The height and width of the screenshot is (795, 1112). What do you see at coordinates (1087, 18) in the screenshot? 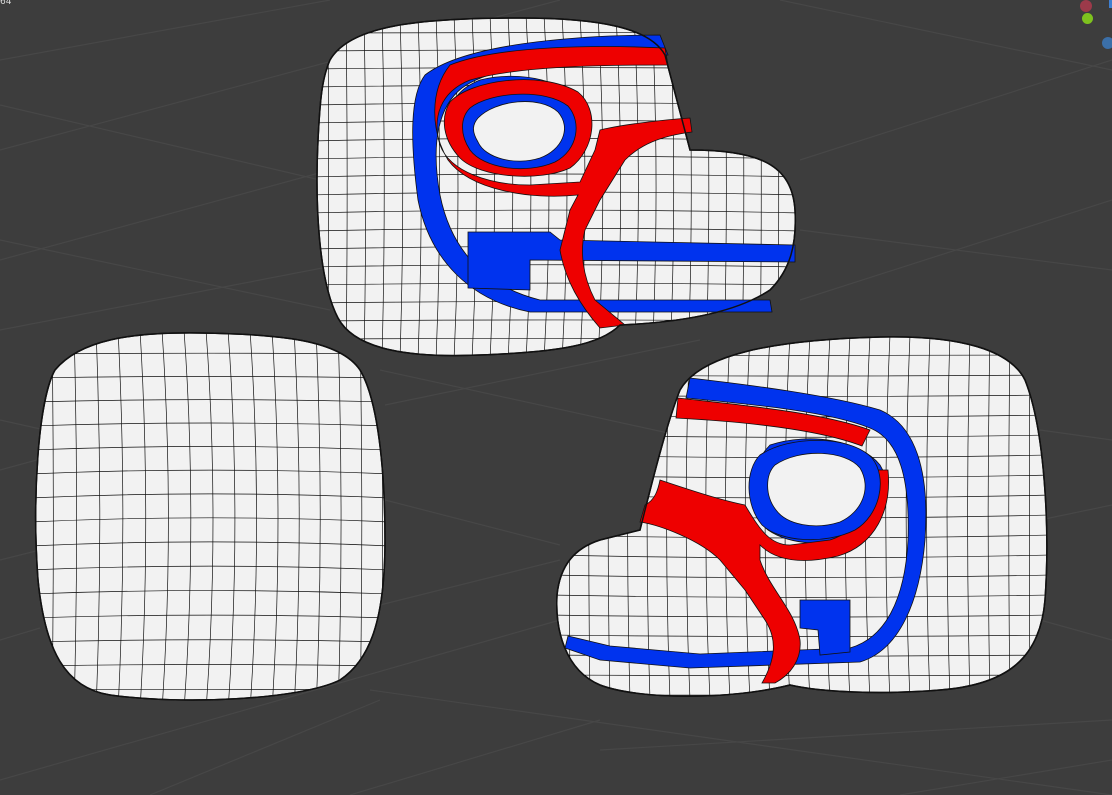
I see `gizmo-y-axis-icon` at bounding box center [1087, 18].